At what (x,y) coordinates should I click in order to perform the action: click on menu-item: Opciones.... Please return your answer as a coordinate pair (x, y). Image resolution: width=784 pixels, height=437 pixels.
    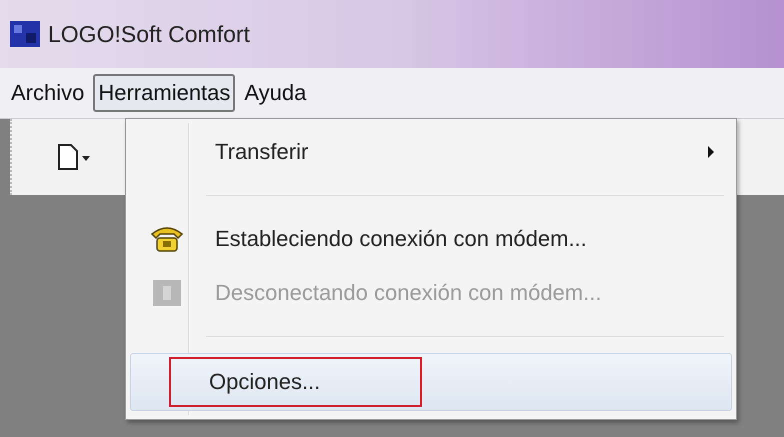
    Looking at the image, I should click on (431, 382).